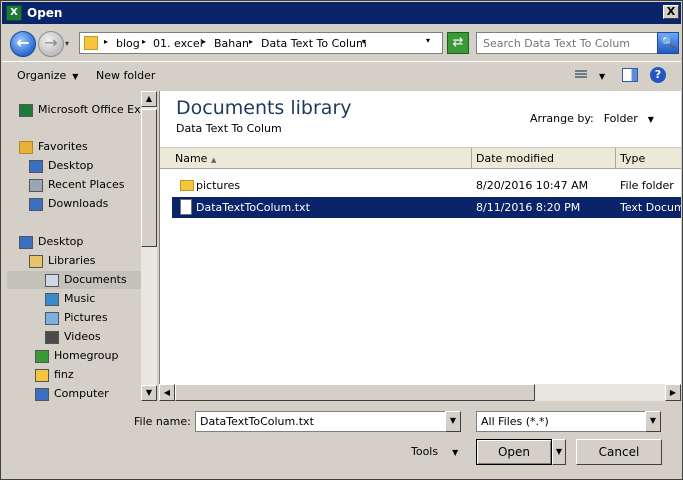 This screenshot has width=683, height=480. Describe the element at coordinates (42, 356) in the screenshot. I see `homegroup-icon` at that location.